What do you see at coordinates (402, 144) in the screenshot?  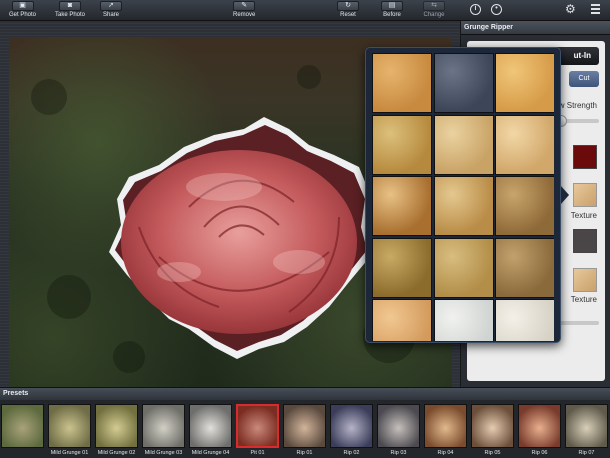 I see `texture-tile-cracked-ochre` at bounding box center [402, 144].